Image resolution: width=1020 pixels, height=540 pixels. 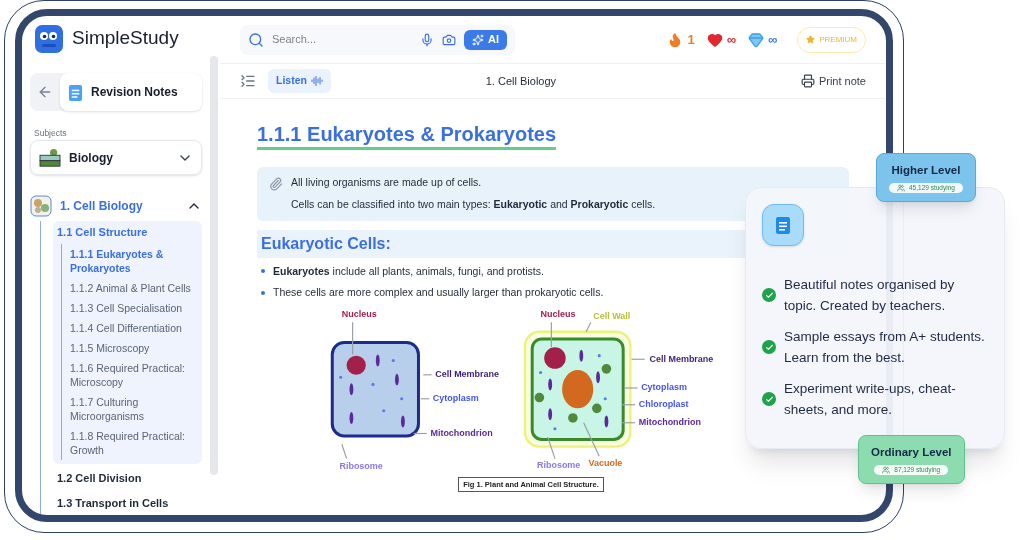 I want to click on sidebar-item: 1.3 Transport in Cells, so click(x=127, y=503).